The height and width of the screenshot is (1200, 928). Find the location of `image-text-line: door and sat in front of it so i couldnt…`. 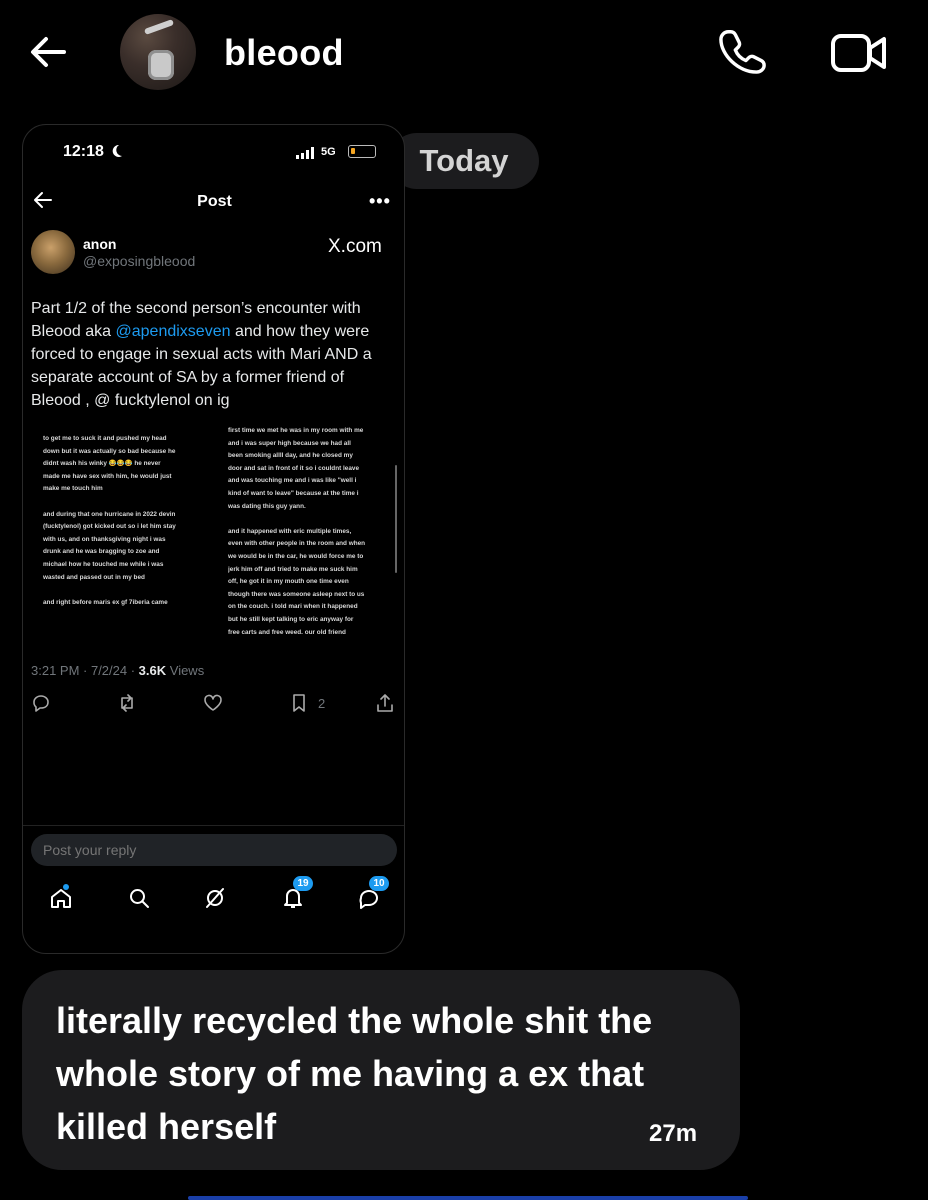

image-text-line: door and sat in front of it so i couldnt… is located at coordinates (294, 468).